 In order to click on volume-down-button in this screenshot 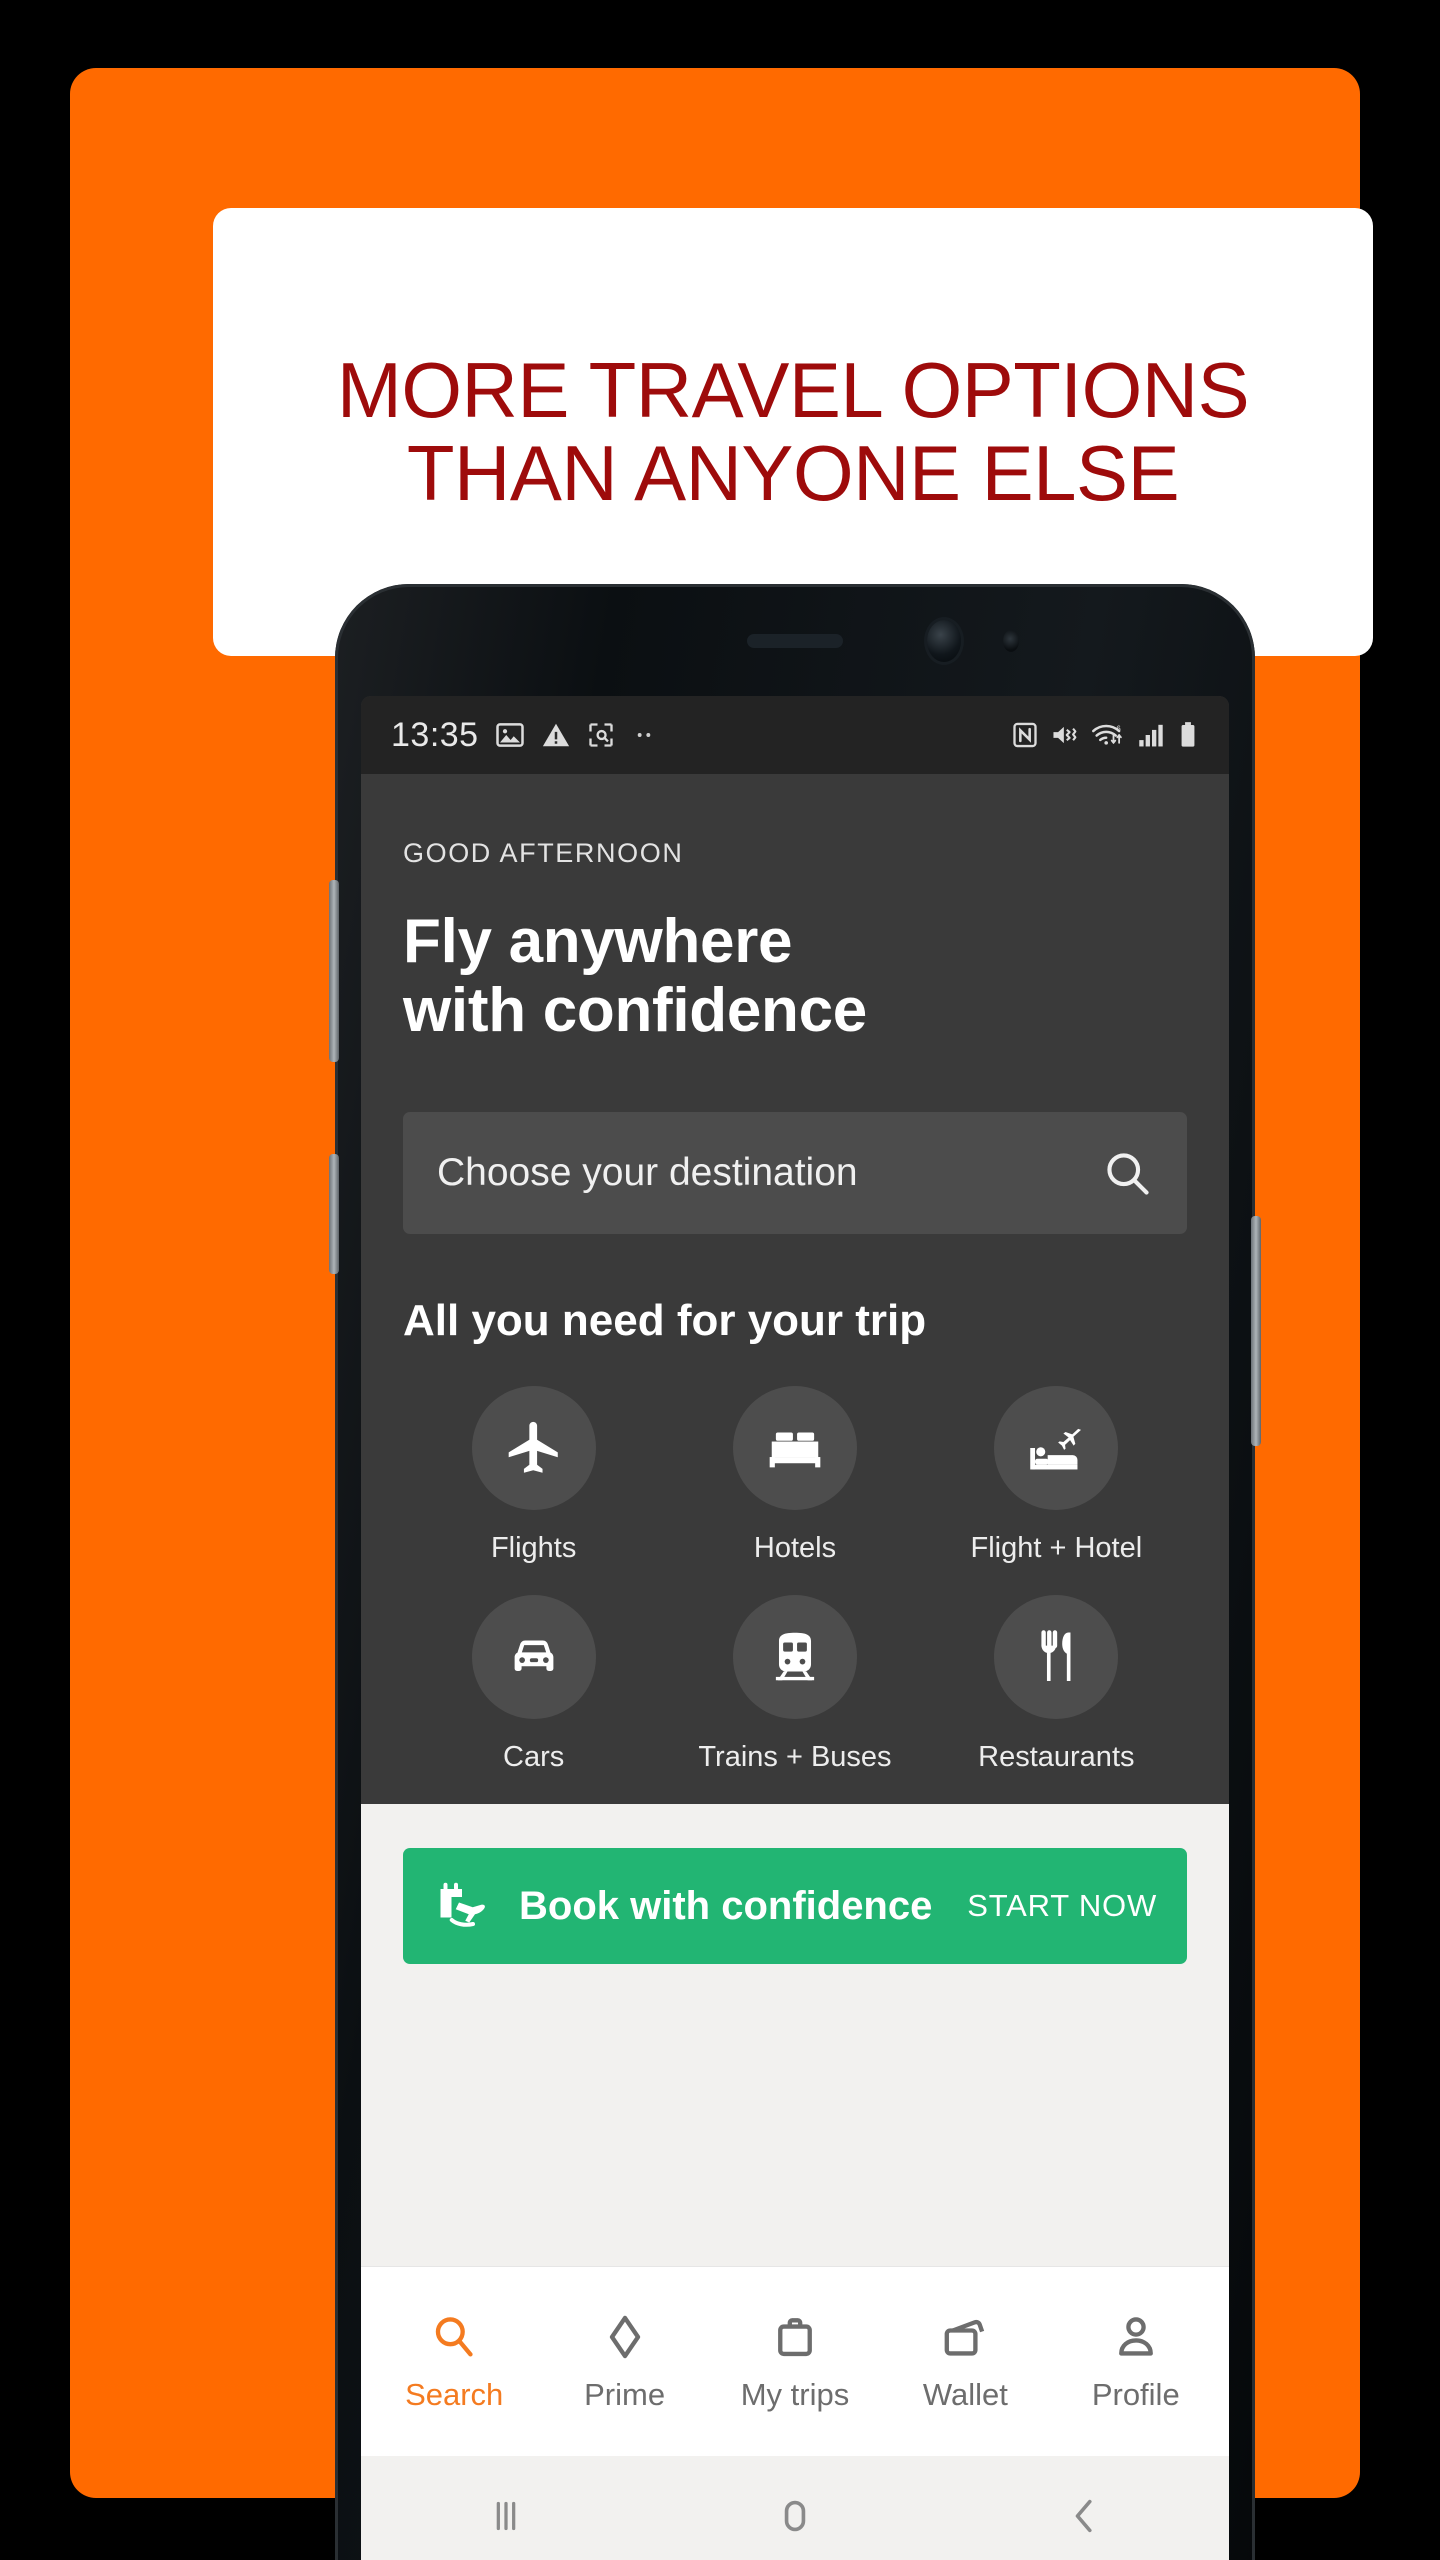, I will do `click(334, 1214)`.